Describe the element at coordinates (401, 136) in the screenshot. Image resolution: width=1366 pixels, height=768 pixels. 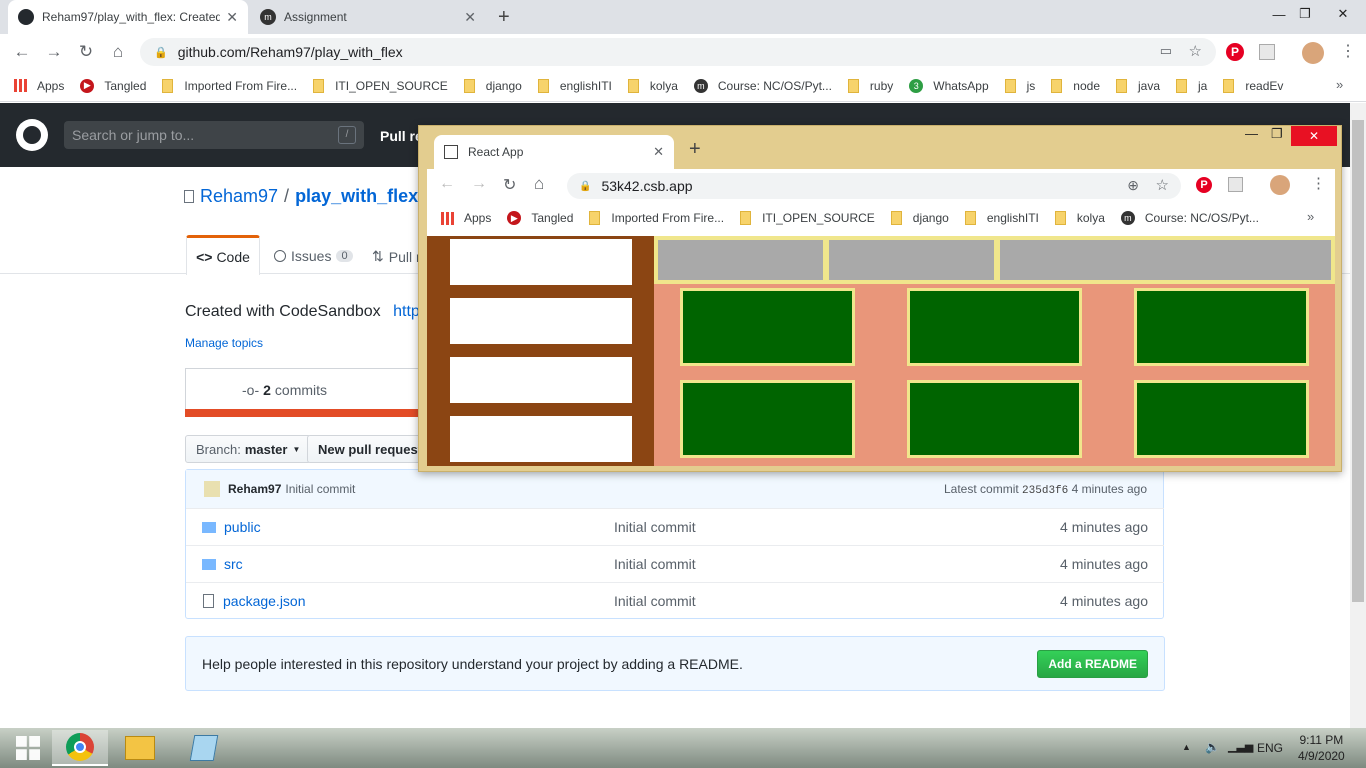
I see `nav-pull-requests: Pull re` at that location.